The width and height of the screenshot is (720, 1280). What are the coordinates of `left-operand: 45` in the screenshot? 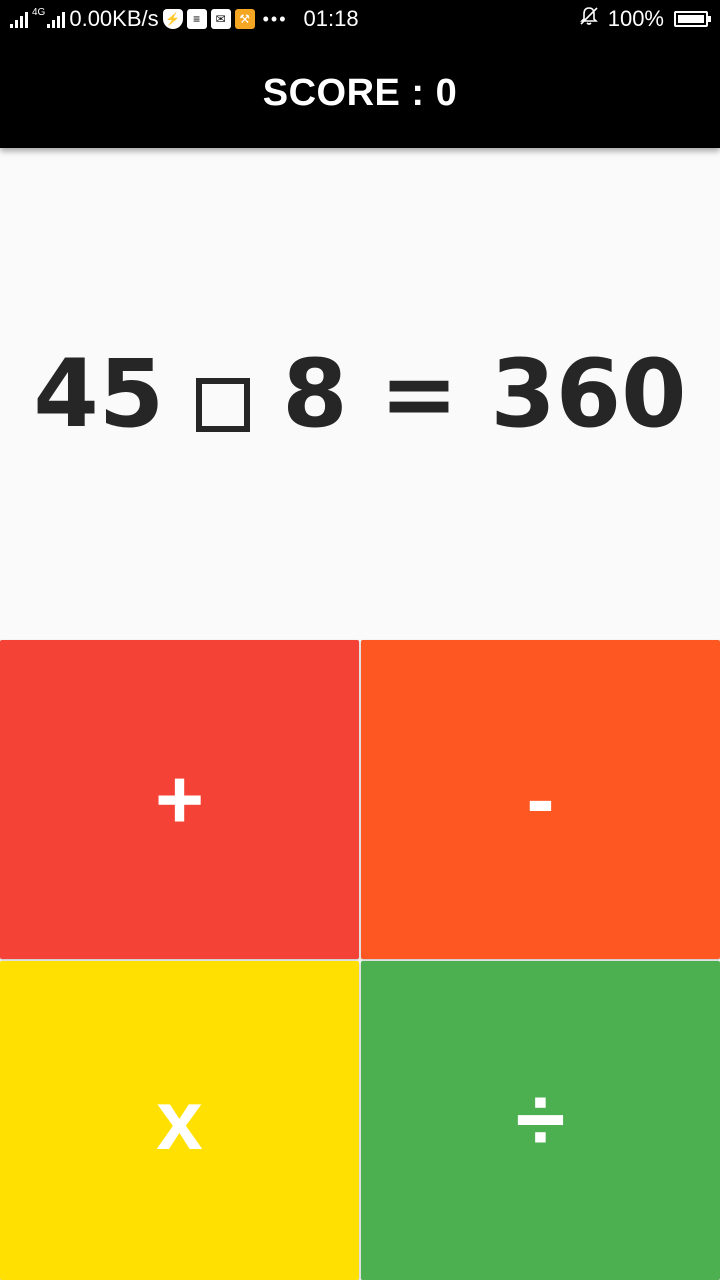 It's located at (99, 394).